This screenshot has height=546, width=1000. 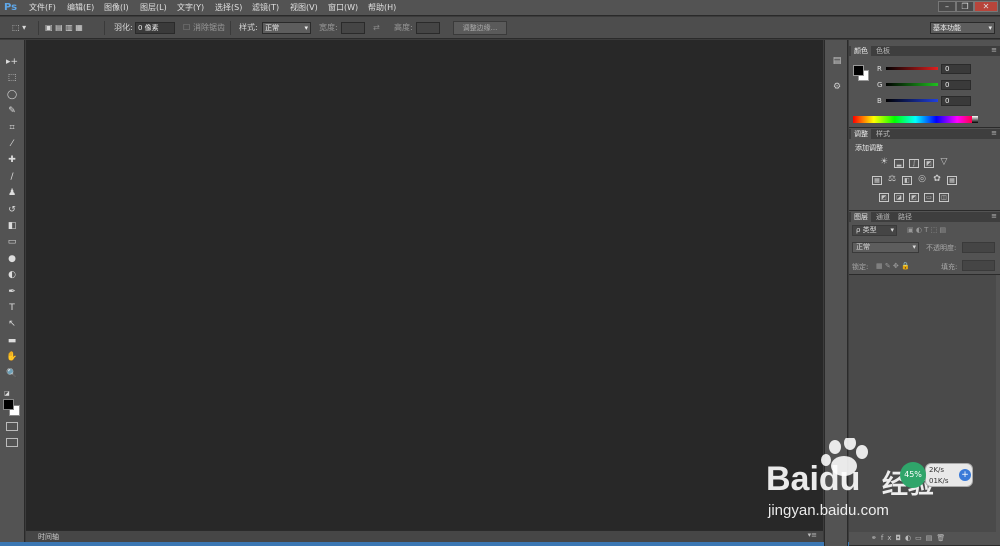 I want to click on color-spectrum-bar, so click(x=915, y=119).